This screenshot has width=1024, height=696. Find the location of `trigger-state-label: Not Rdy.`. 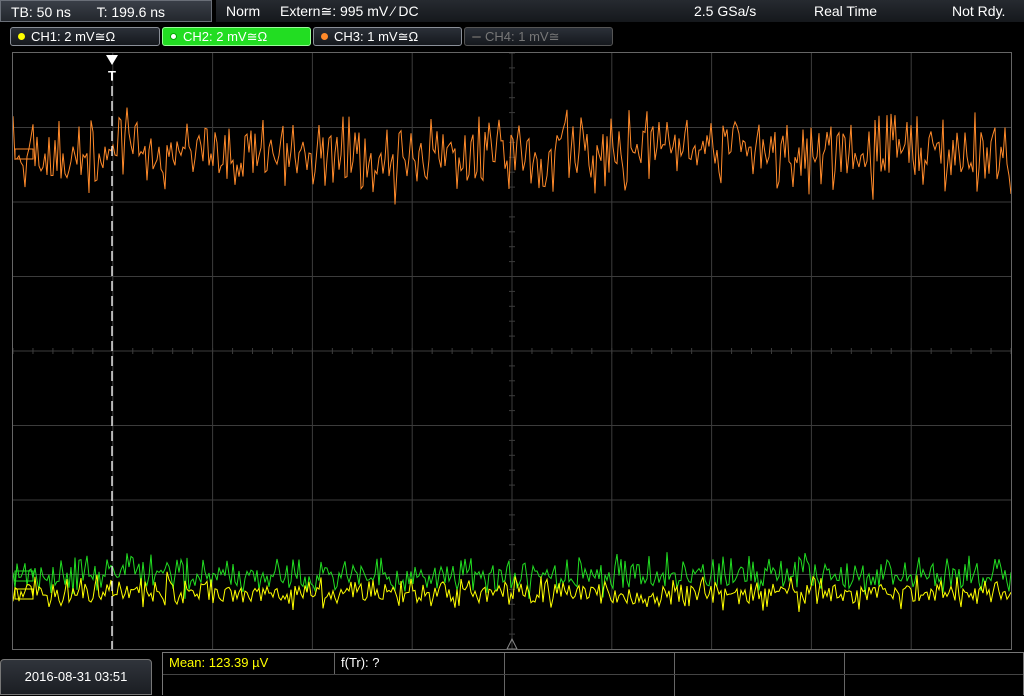

trigger-state-label: Not Rdy. is located at coordinates (979, 11).